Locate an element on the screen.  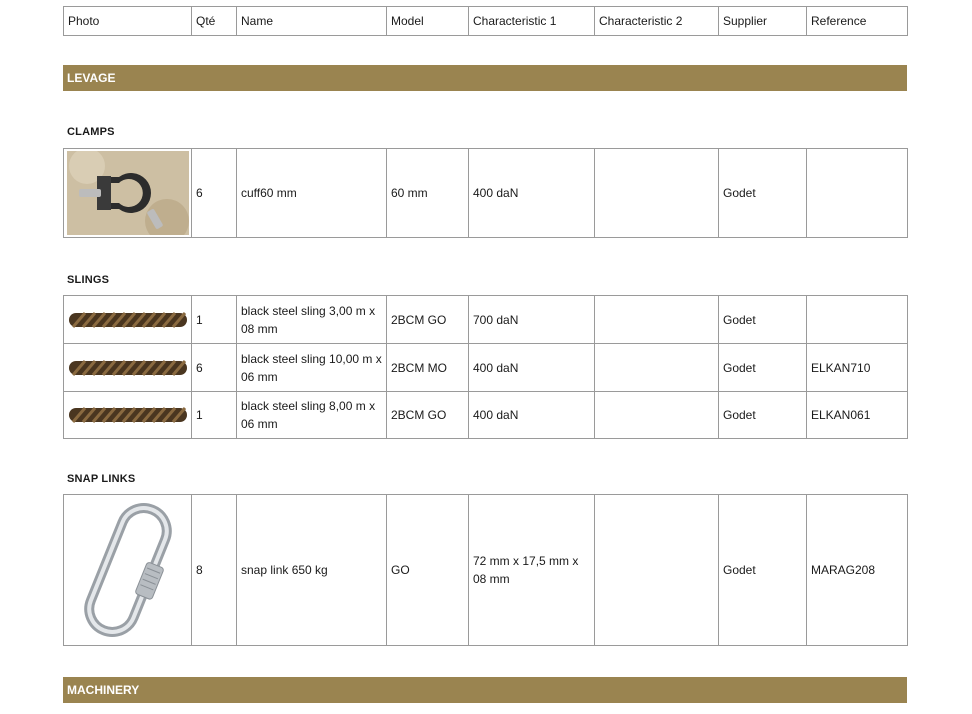
name-cell: black steel sling 8,00 m x 06 mm is located at coordinates (311, 415).